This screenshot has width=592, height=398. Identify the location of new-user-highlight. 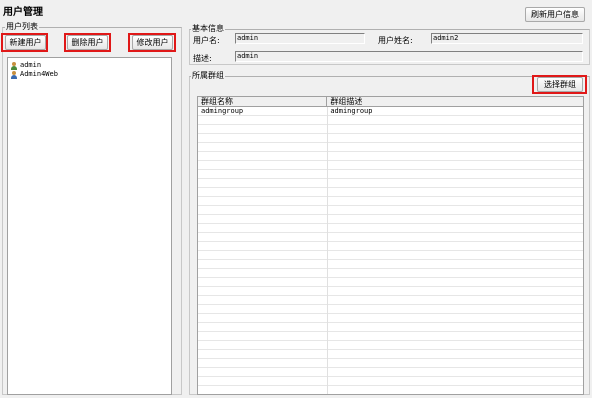
(24, 42).